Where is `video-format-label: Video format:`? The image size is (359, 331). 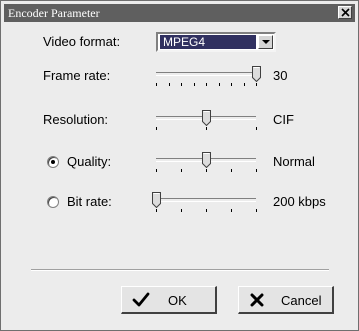 video-format-label: Video format: is located at coordinates (82, 41).